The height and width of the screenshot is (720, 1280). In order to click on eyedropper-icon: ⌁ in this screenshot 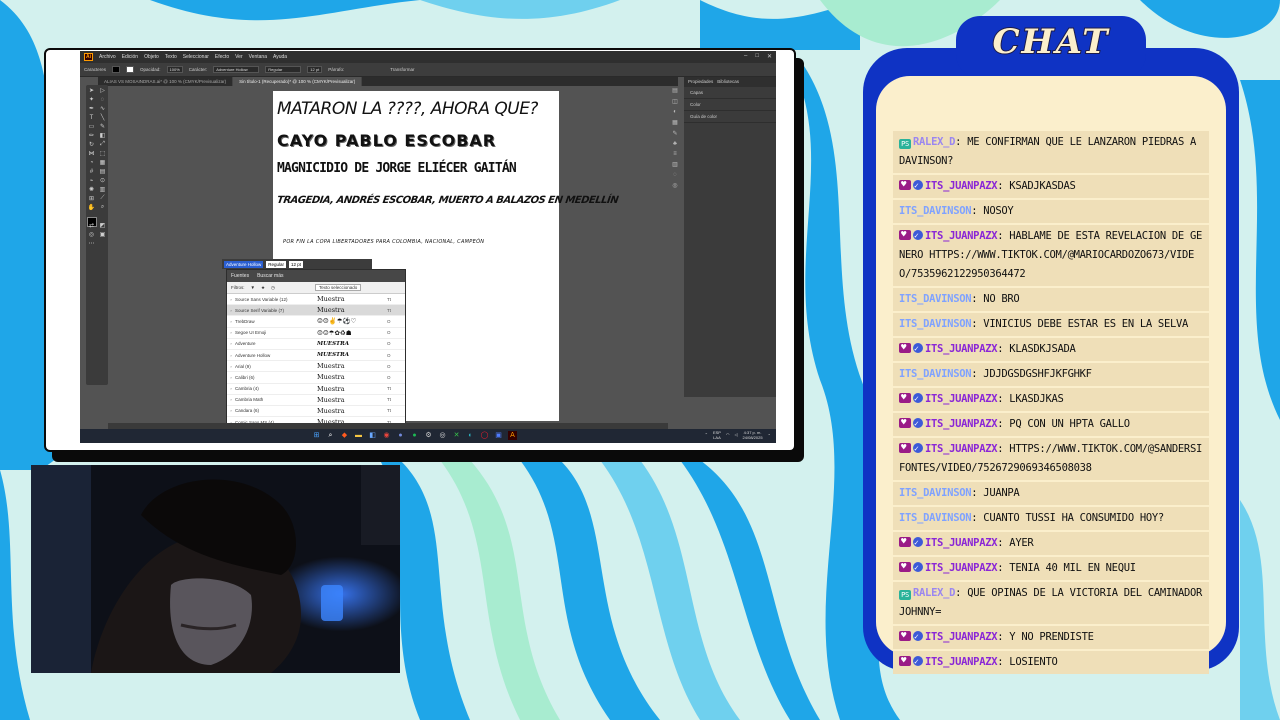, I will do `click(91, 180)`.